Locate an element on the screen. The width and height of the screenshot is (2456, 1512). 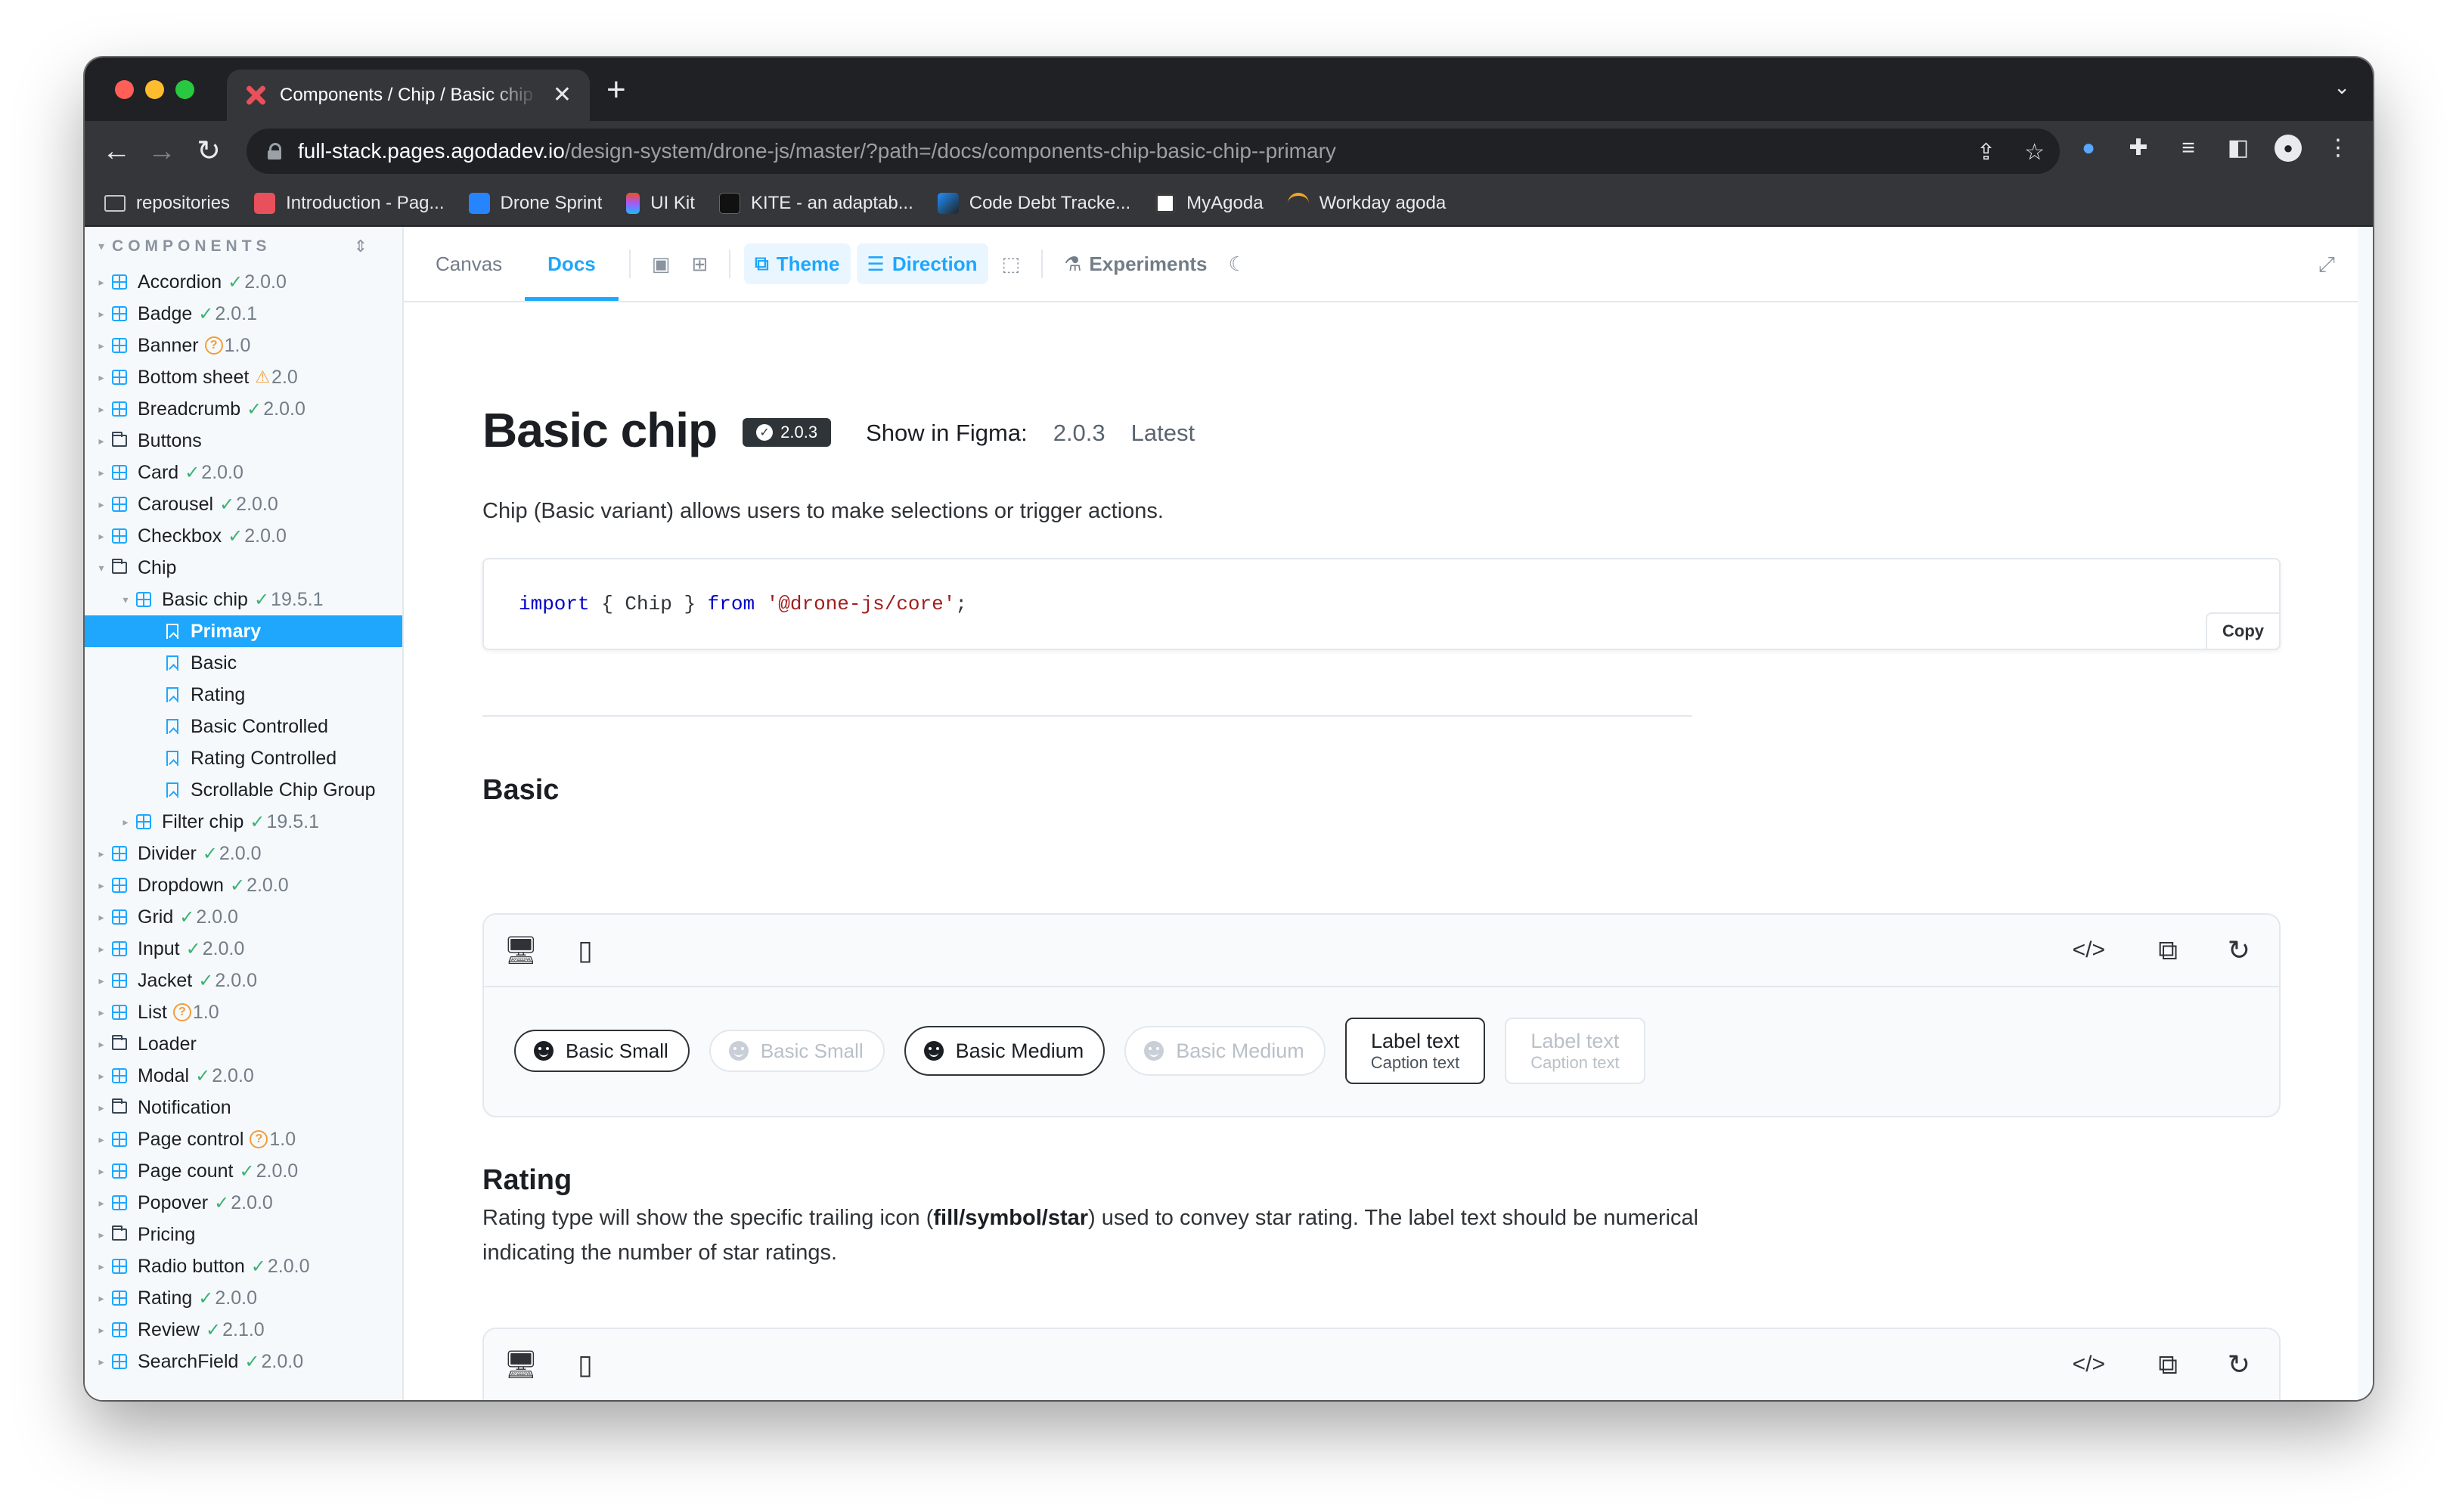
sidebar-item-label: Checkbox is located at coordinates (180, 536).